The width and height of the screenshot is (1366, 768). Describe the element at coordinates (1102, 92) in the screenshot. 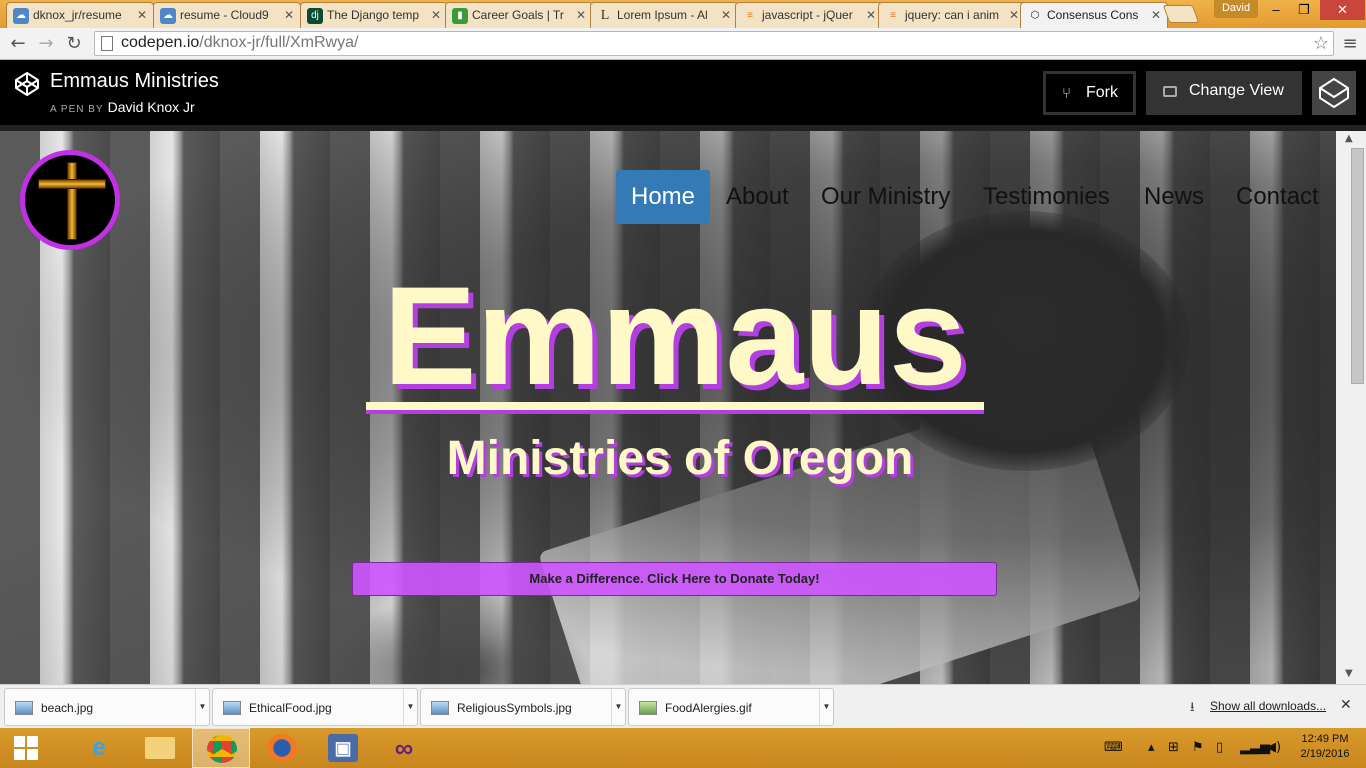

I see `fork-label: Fork` at that location.